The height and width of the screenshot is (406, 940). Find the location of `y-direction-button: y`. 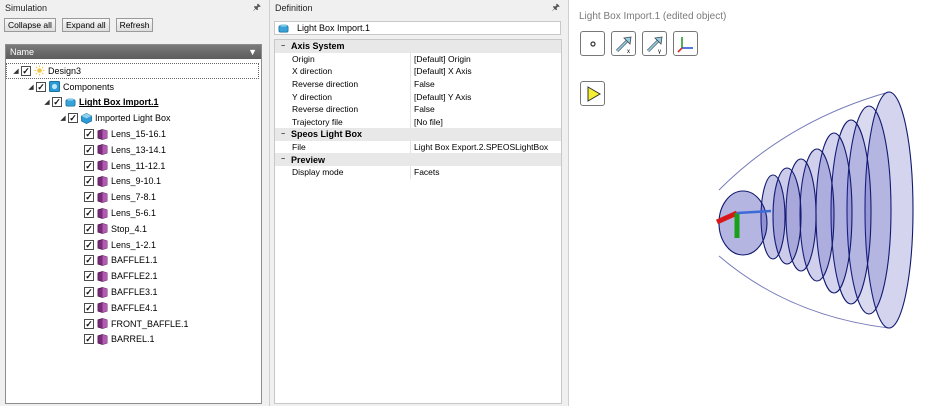

y-direction-button: y is located at coordinates (654, 43).